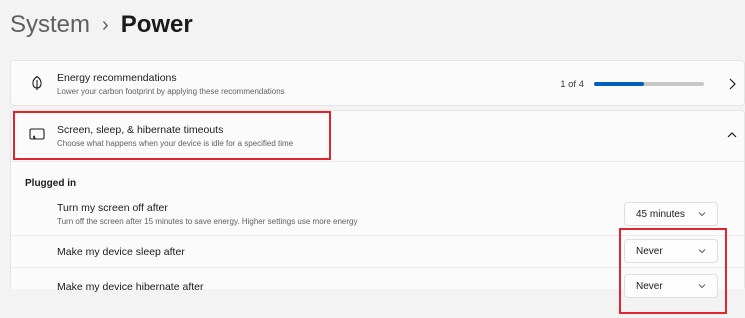 Image resolution: width=745 pixels, height=318 pixels. What do you see at coordinates (732, 135) in the screenshot?
I see `chevron-up-icon` at bounding box center [732, 135].